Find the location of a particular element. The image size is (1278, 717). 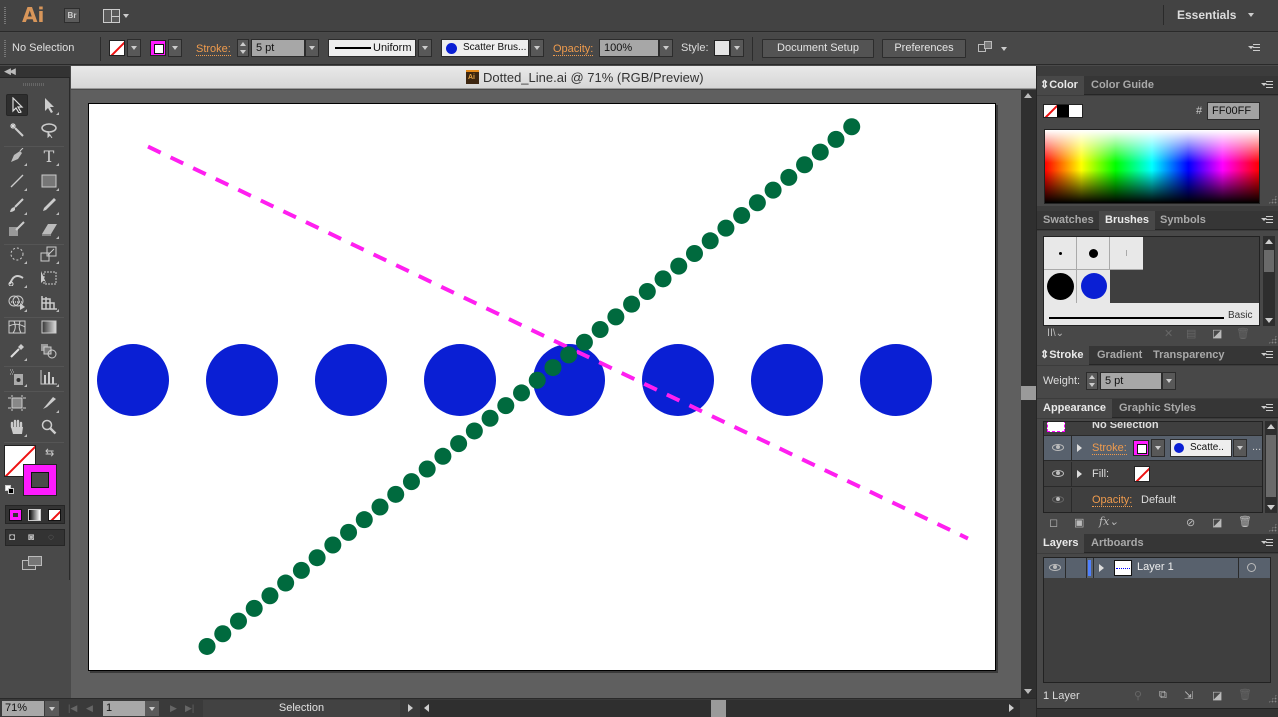

tab-color-guide: Color Guide is located at coordinates (1122, 85).